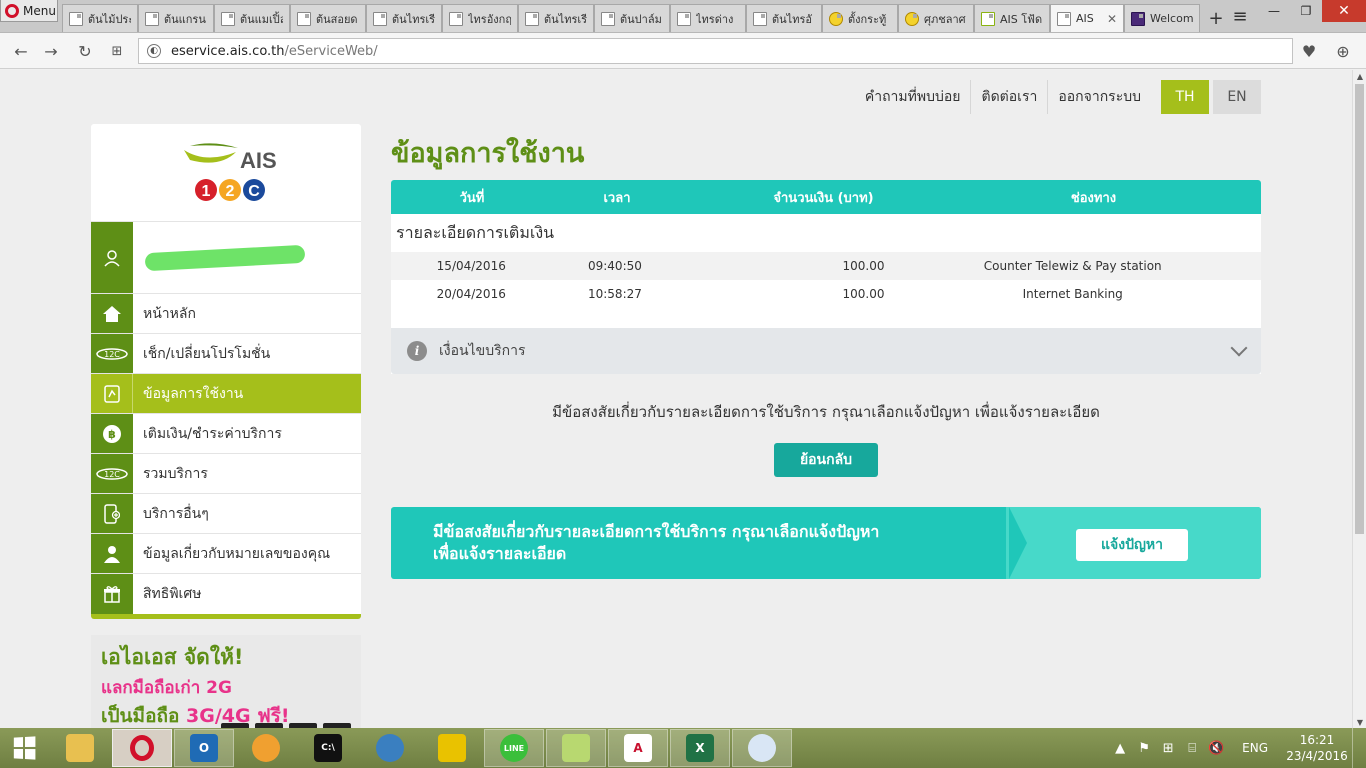  Describe the element at coordinates (608, 18) in the screenshot. I see `page-icon` at that location.